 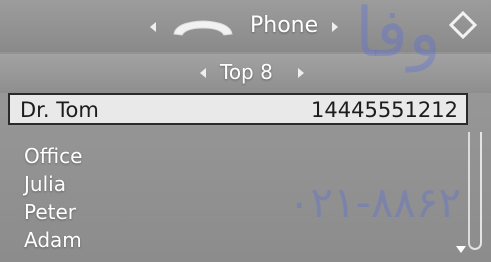 I want to click on scrollbar, so click(x=475, y=191).